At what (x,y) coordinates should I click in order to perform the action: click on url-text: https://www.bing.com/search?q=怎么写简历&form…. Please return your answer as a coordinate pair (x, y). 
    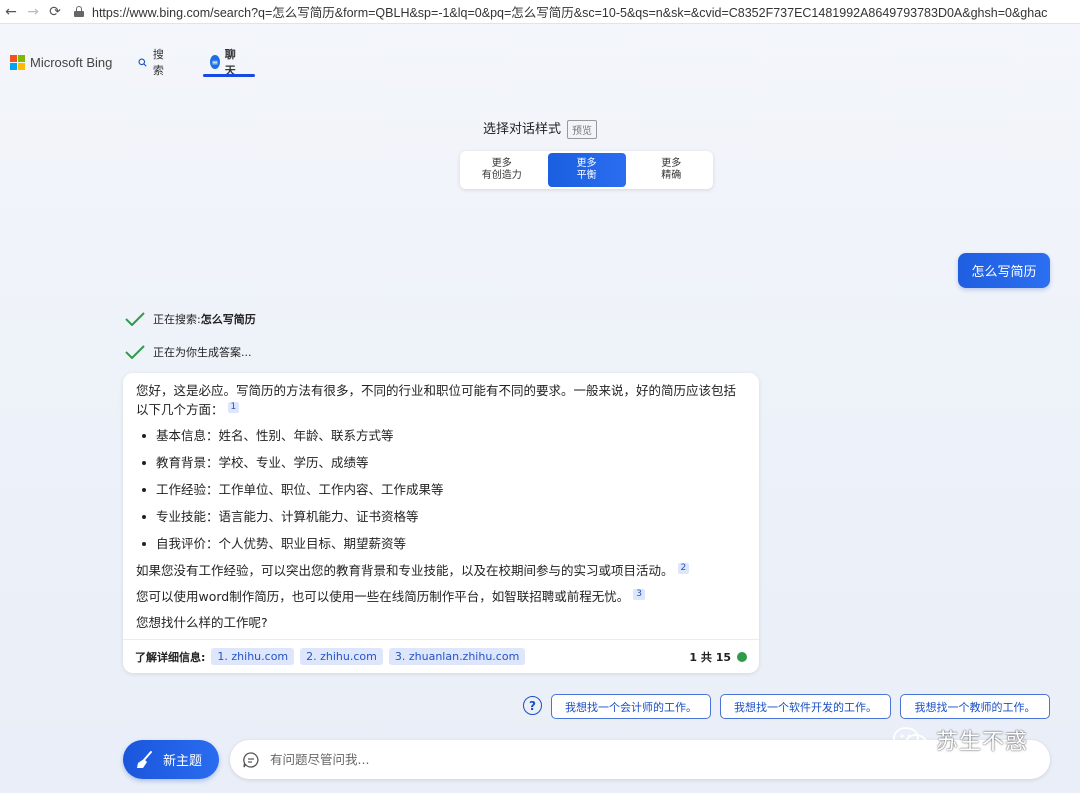
    Looking at the image, I should click on (569, 11).